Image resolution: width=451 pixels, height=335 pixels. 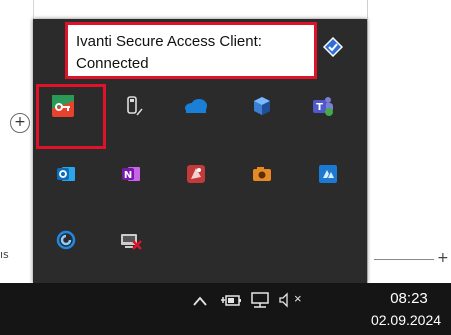 I want to click on outlook-icon, so click(x=66, y=174).